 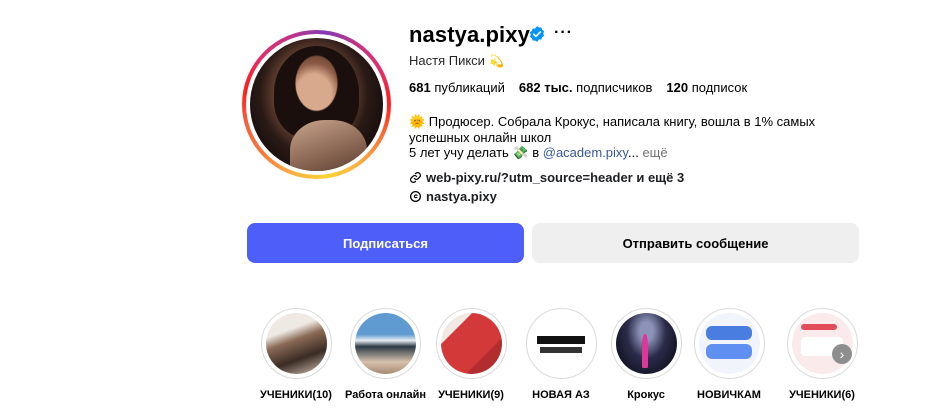 I want to click on profile-full-name: Настя Пикси 💫, so click(x=456, y=60).